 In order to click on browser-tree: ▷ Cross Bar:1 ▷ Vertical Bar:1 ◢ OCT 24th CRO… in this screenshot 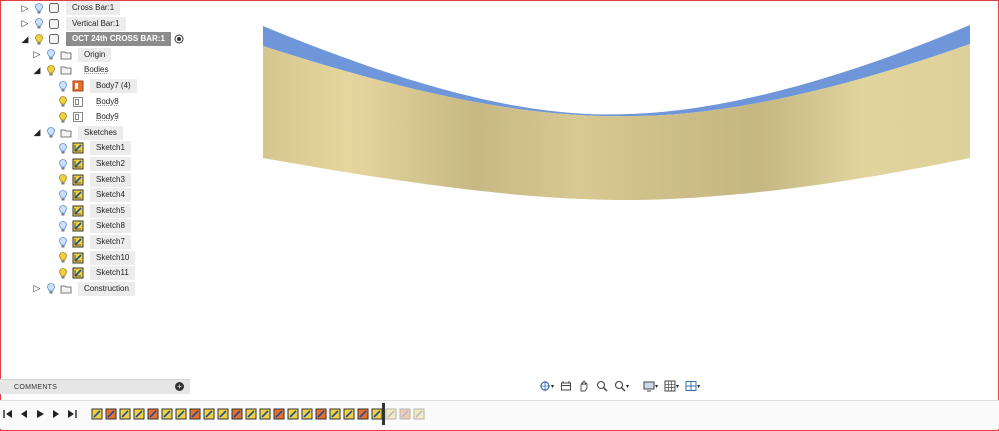, I will do `click(100, 150)`.